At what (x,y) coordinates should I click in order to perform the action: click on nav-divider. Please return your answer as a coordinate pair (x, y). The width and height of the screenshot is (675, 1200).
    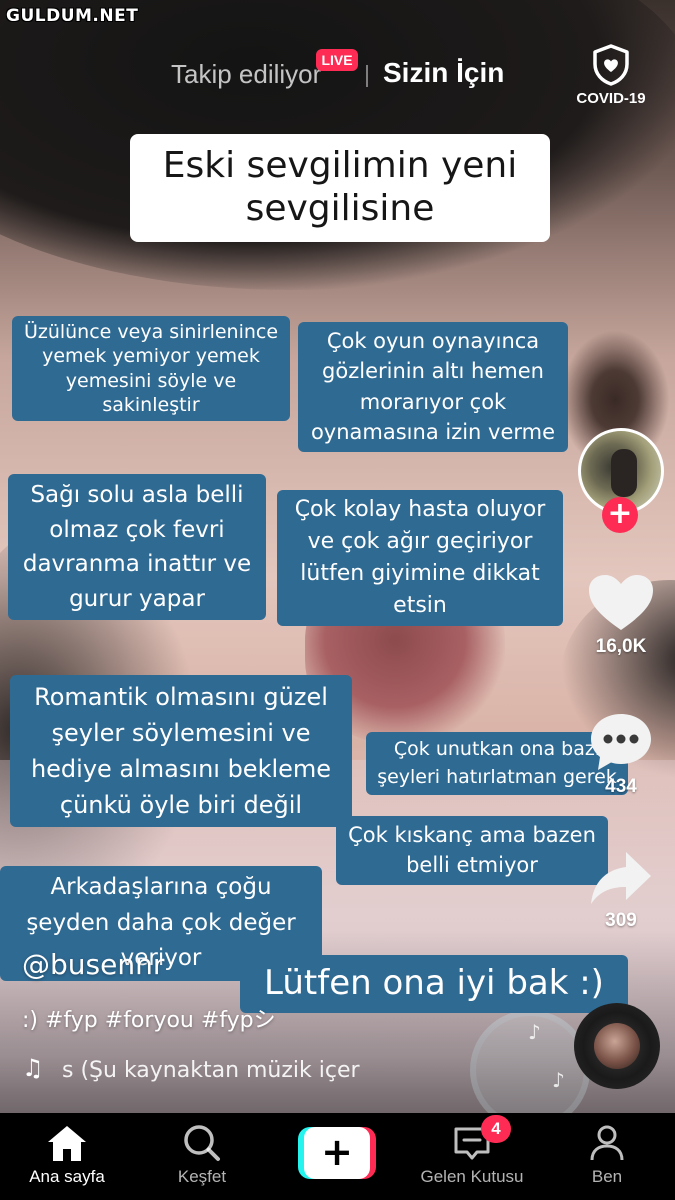
    Looking at the image, I should click on (367, 76).